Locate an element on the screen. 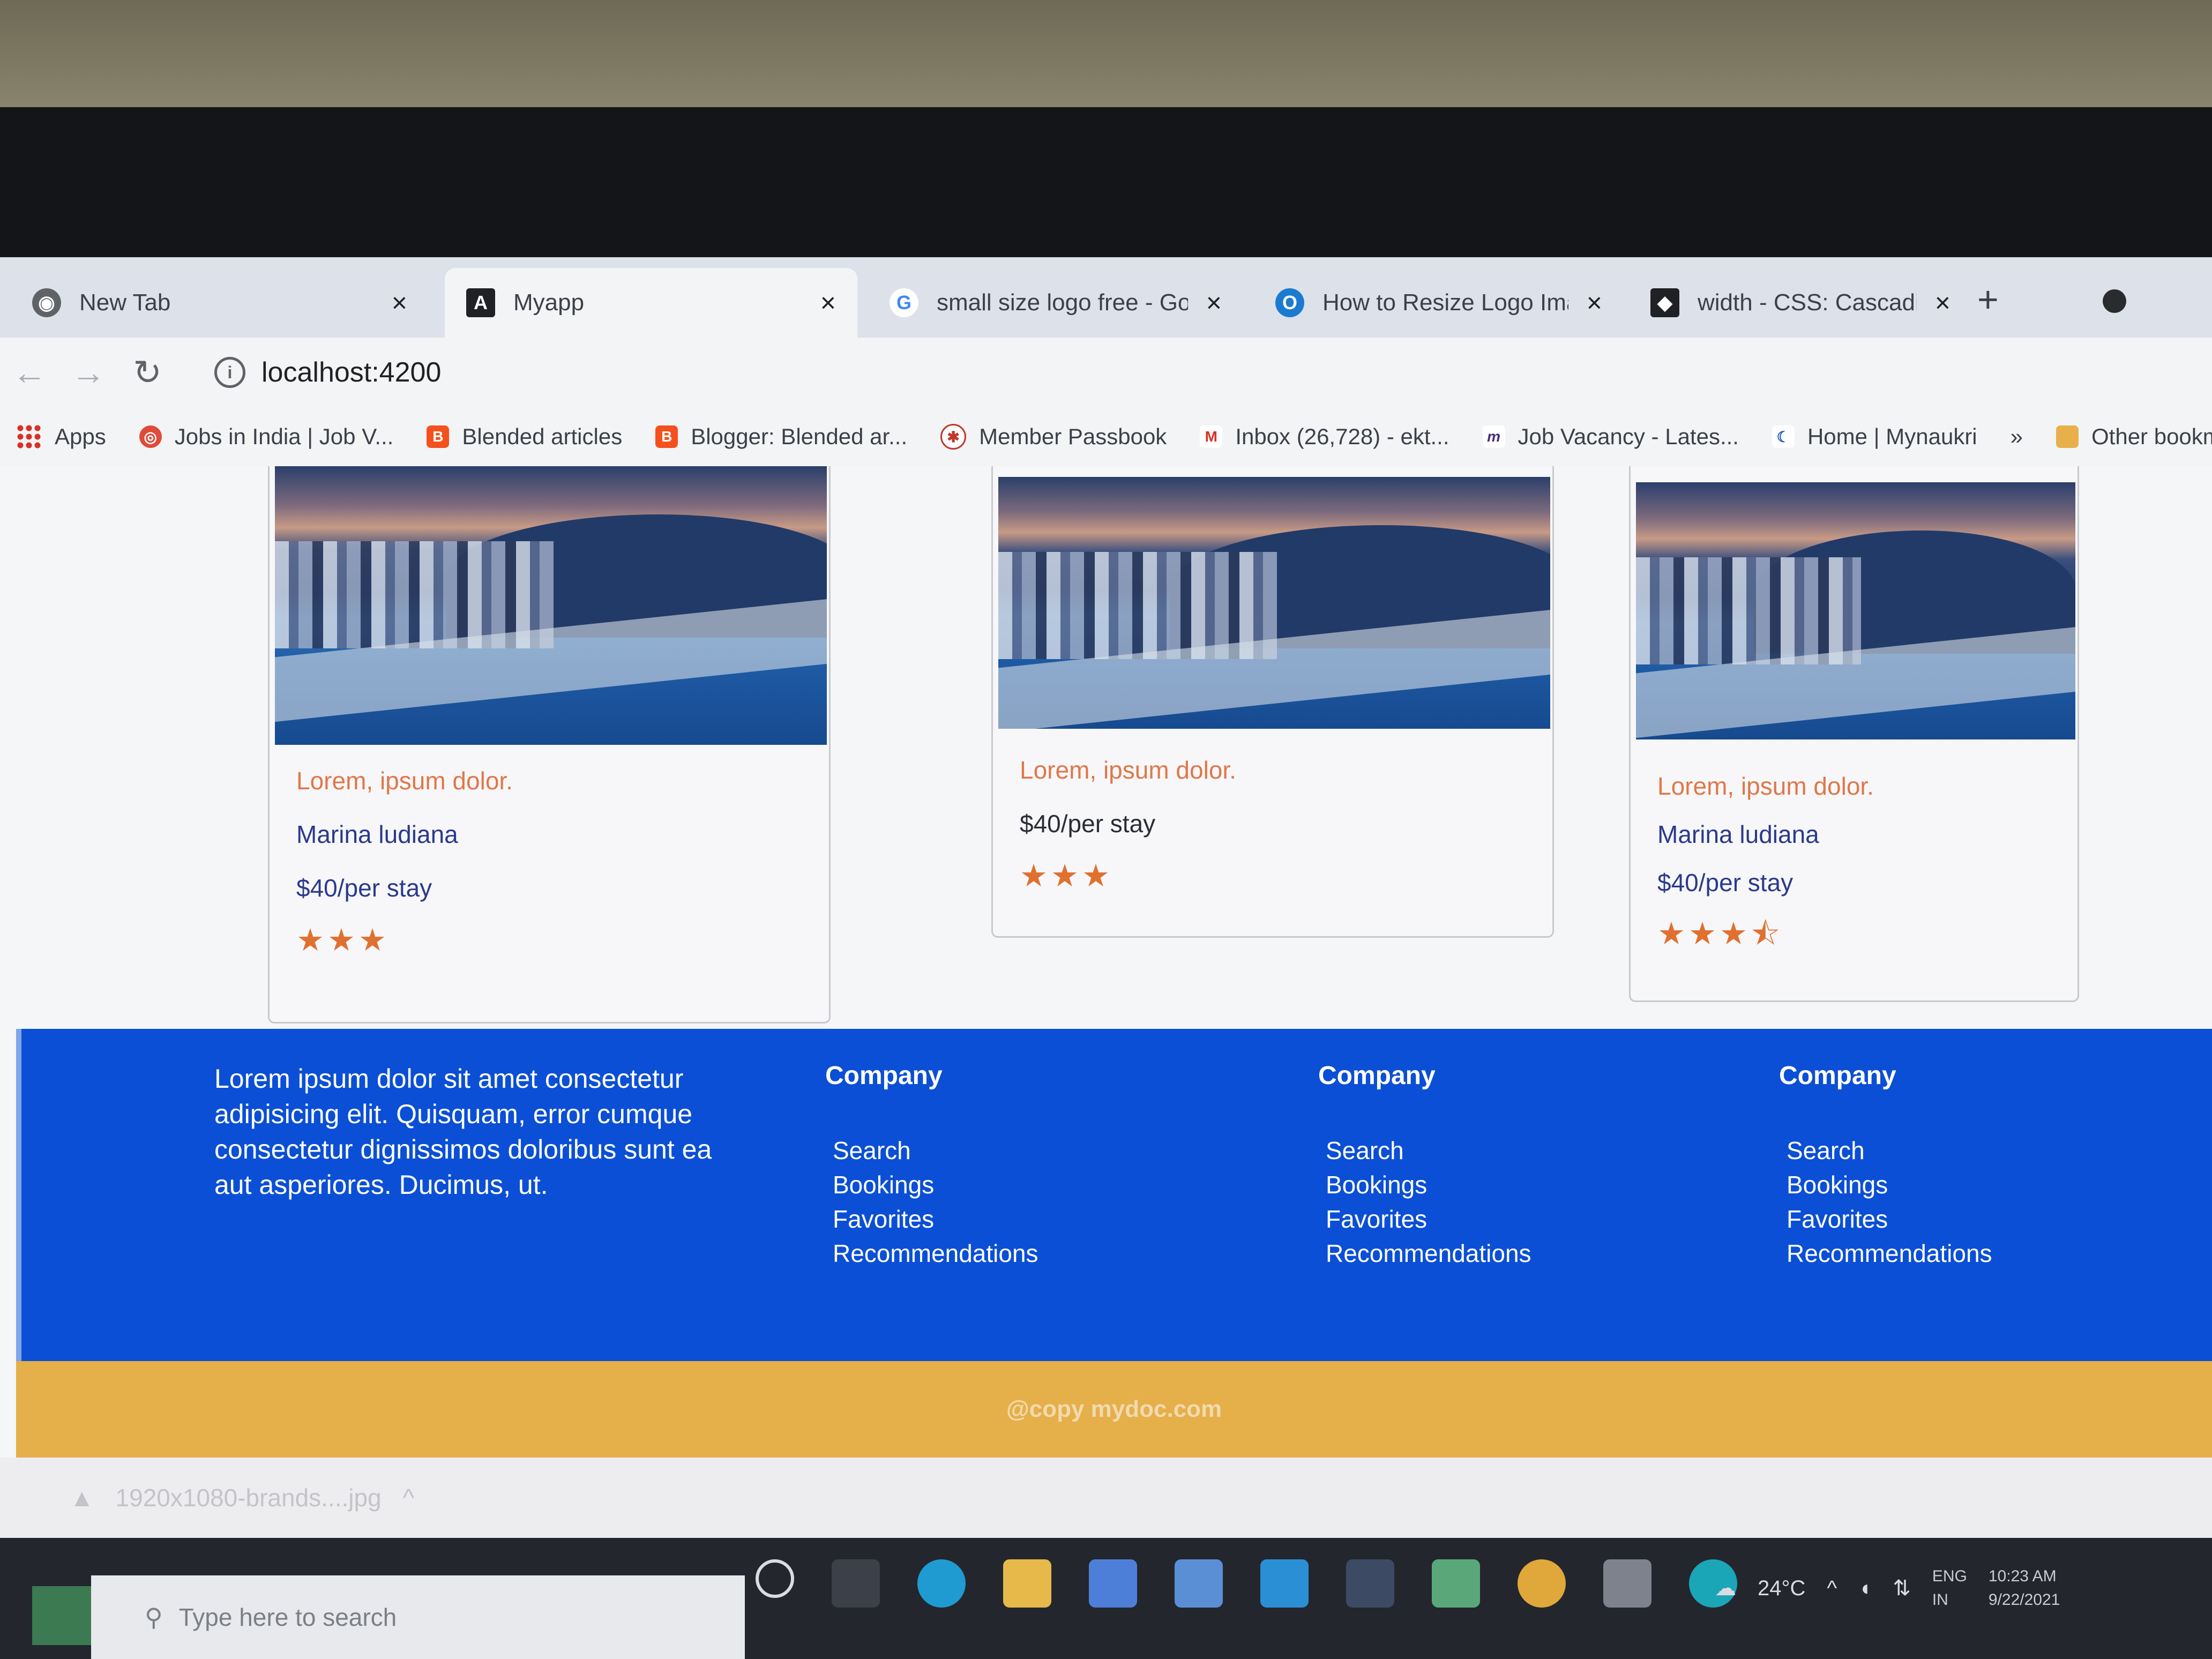 The image size is (2212, 1659). tab-mdn-width: ◆ width - CSS: Cascading Style × is located at coordinates (1800, 303).